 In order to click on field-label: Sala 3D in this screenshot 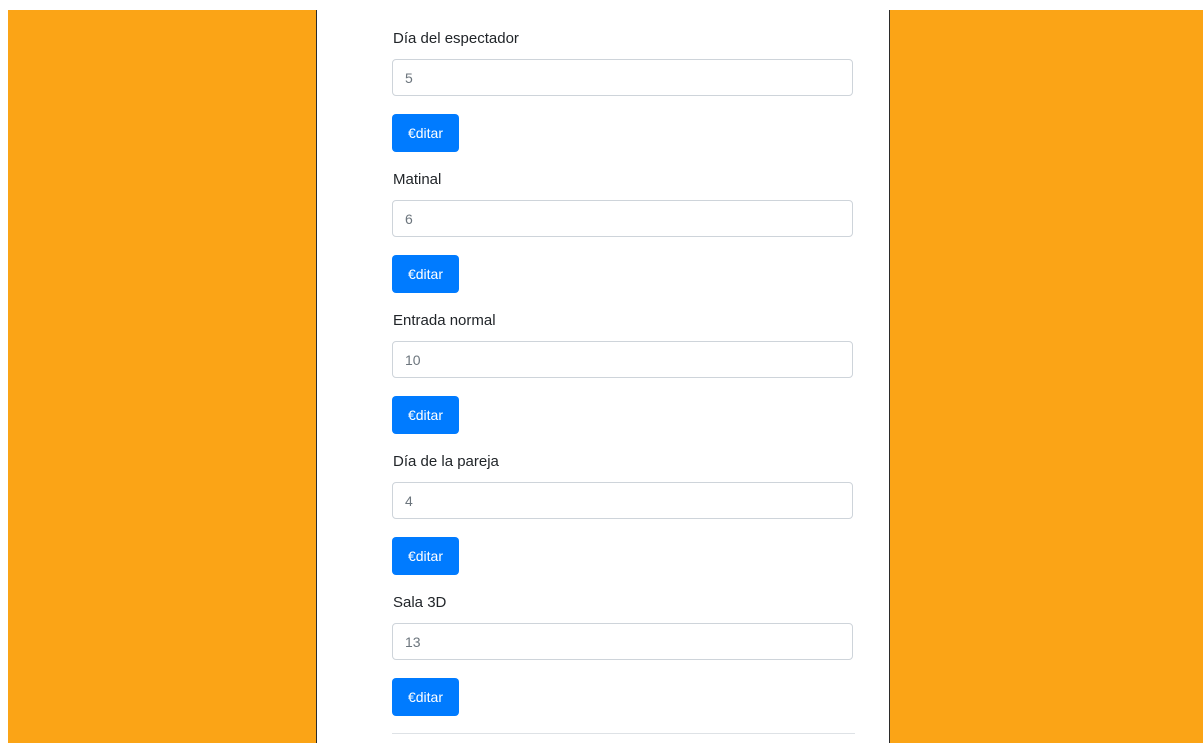, I will do `click(420, 602)`.